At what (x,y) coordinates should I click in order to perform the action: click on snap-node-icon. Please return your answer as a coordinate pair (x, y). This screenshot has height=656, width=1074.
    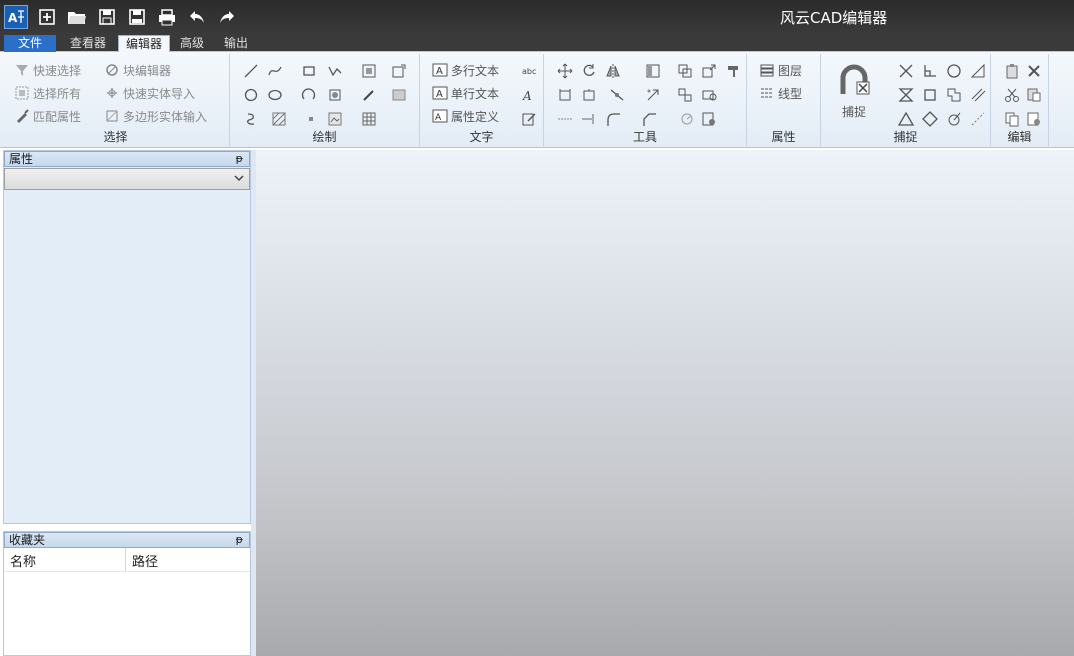
    Looking at the image, I should click on (930, 95).